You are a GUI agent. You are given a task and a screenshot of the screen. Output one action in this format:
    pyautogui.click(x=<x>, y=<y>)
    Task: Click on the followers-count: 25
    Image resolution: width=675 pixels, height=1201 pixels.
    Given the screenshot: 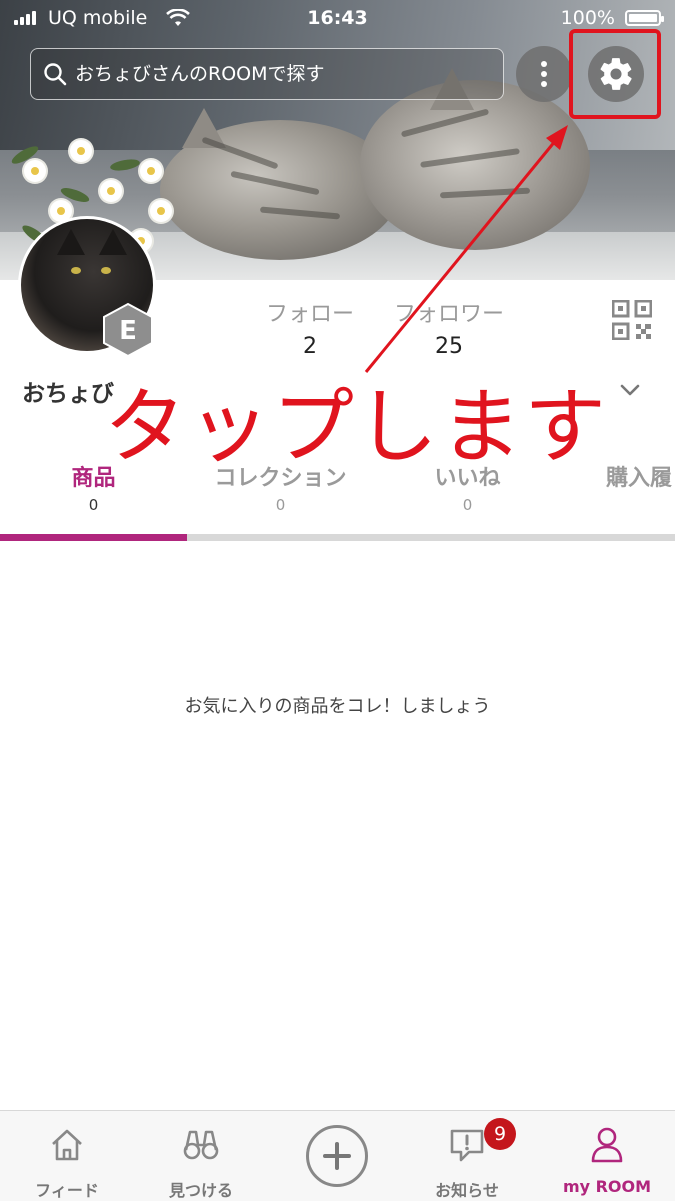 What is the action you would take?
    pyautogui.click(x=449, y=346)
    